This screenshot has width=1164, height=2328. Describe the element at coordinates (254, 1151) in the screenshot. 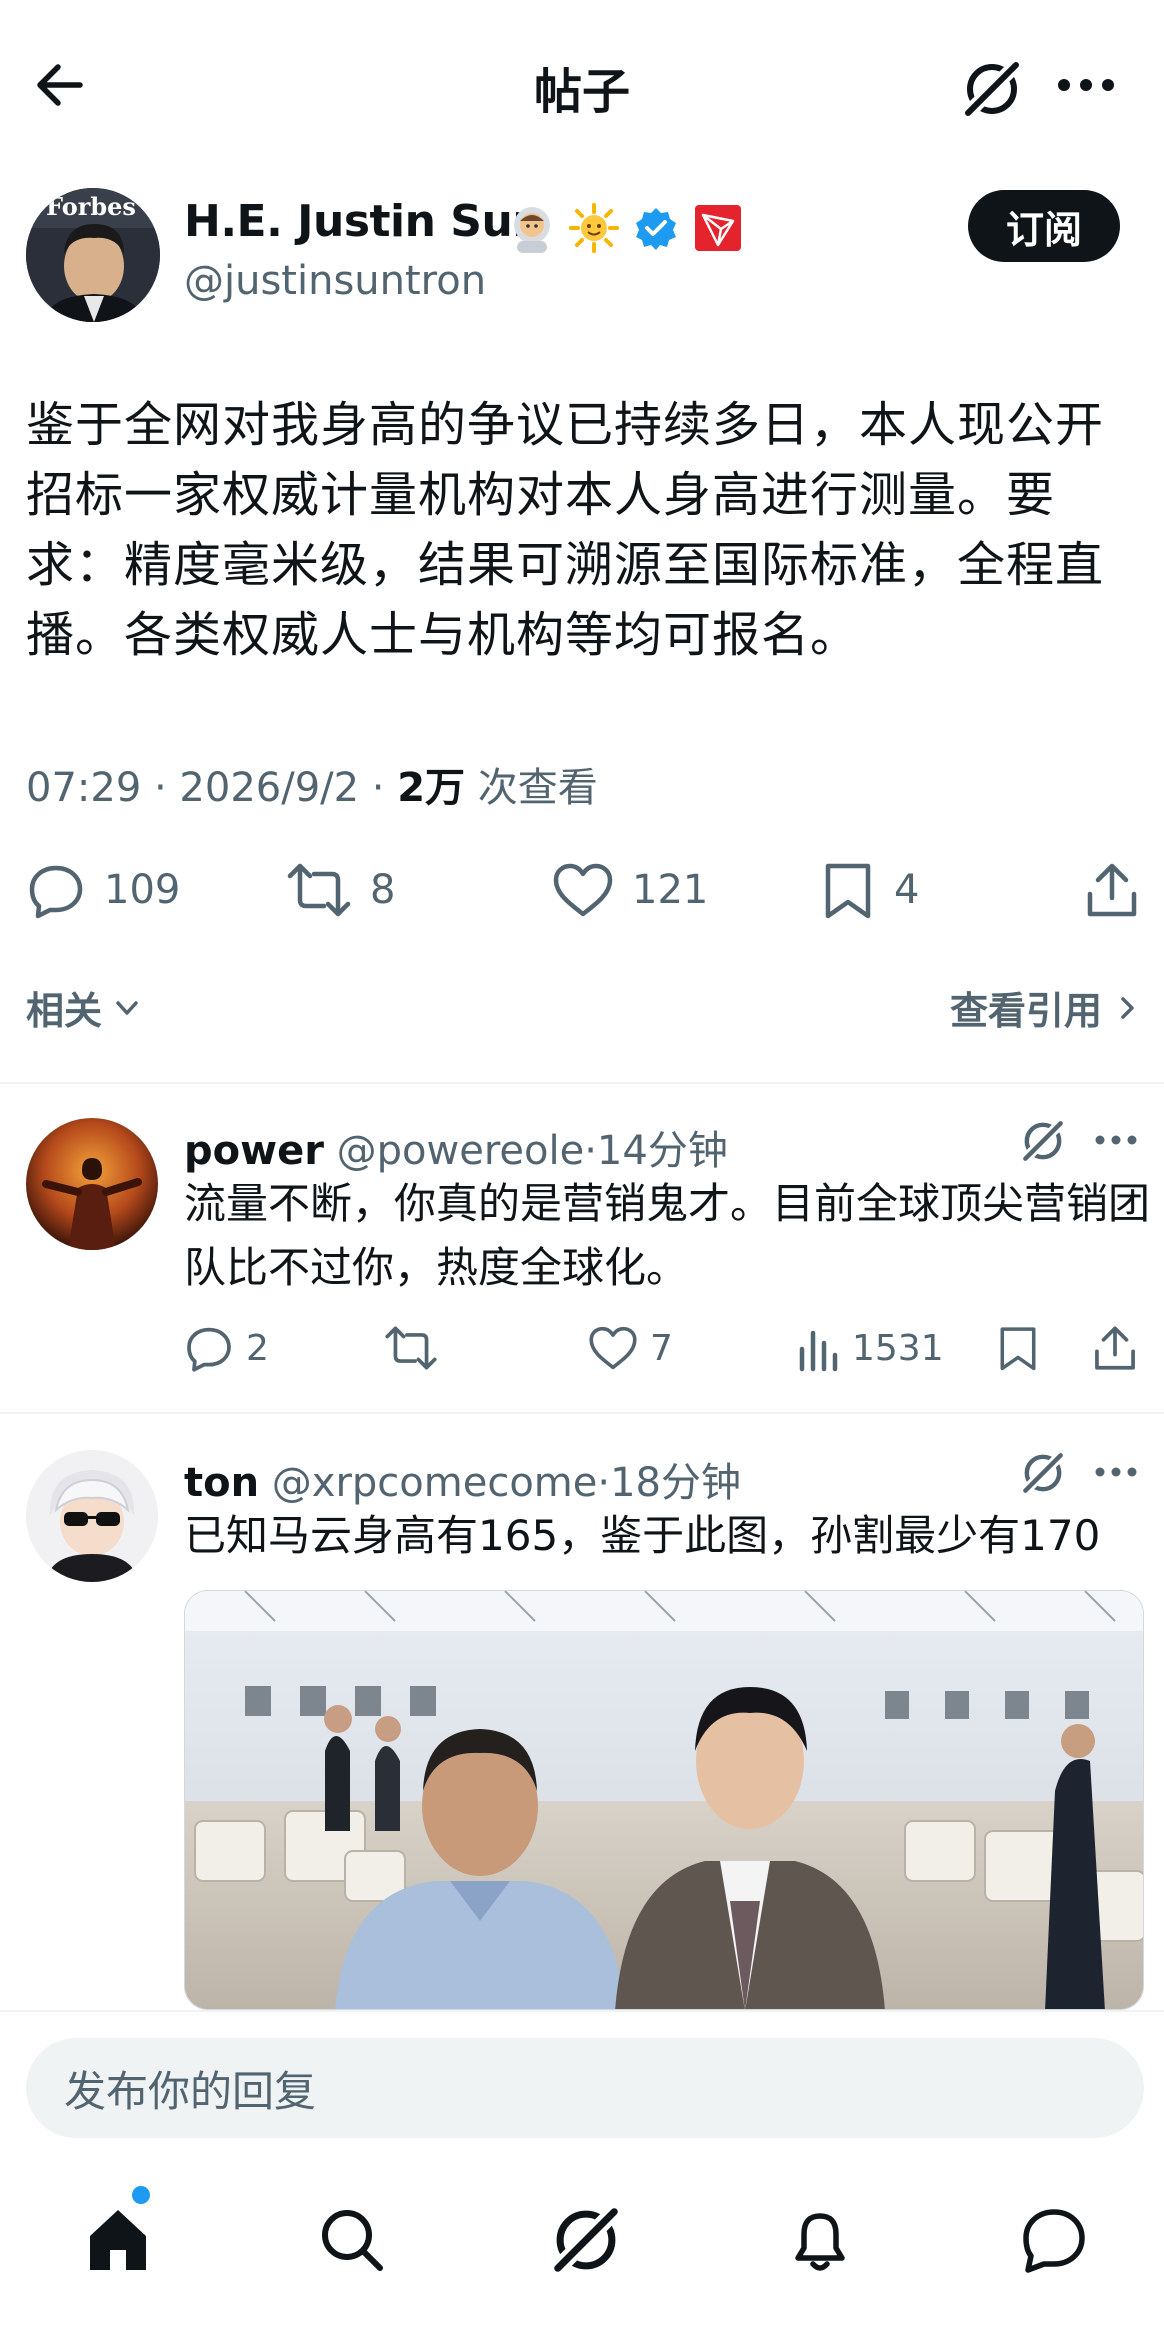

I see `reply-author-name: power` at that location.